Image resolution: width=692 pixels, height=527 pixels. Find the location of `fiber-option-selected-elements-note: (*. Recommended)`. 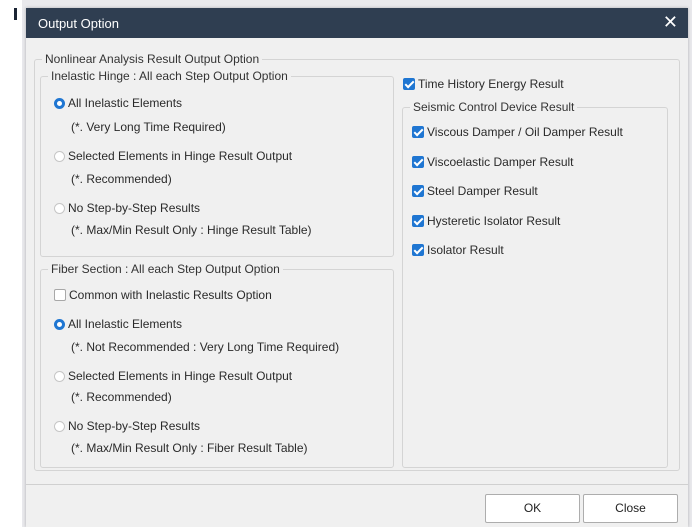

fiber-option-selected-elements-note: (*. Recommended) is located at coordinates (121, 397).